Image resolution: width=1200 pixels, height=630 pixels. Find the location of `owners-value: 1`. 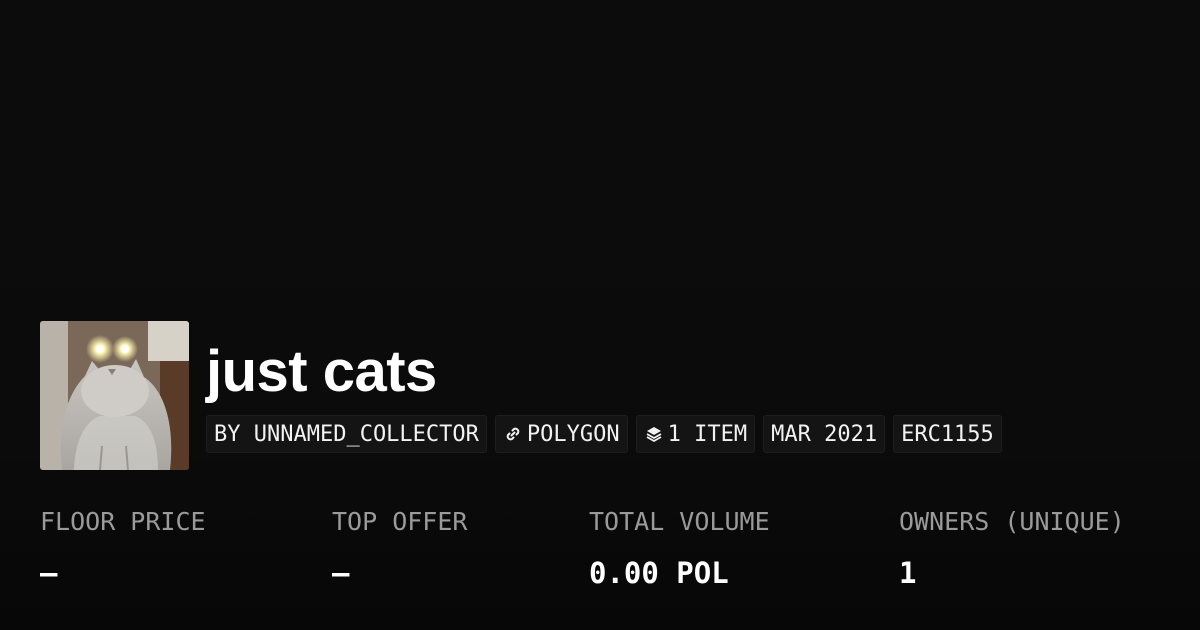

owners-value: 1 is located at coordinates (908, 573).